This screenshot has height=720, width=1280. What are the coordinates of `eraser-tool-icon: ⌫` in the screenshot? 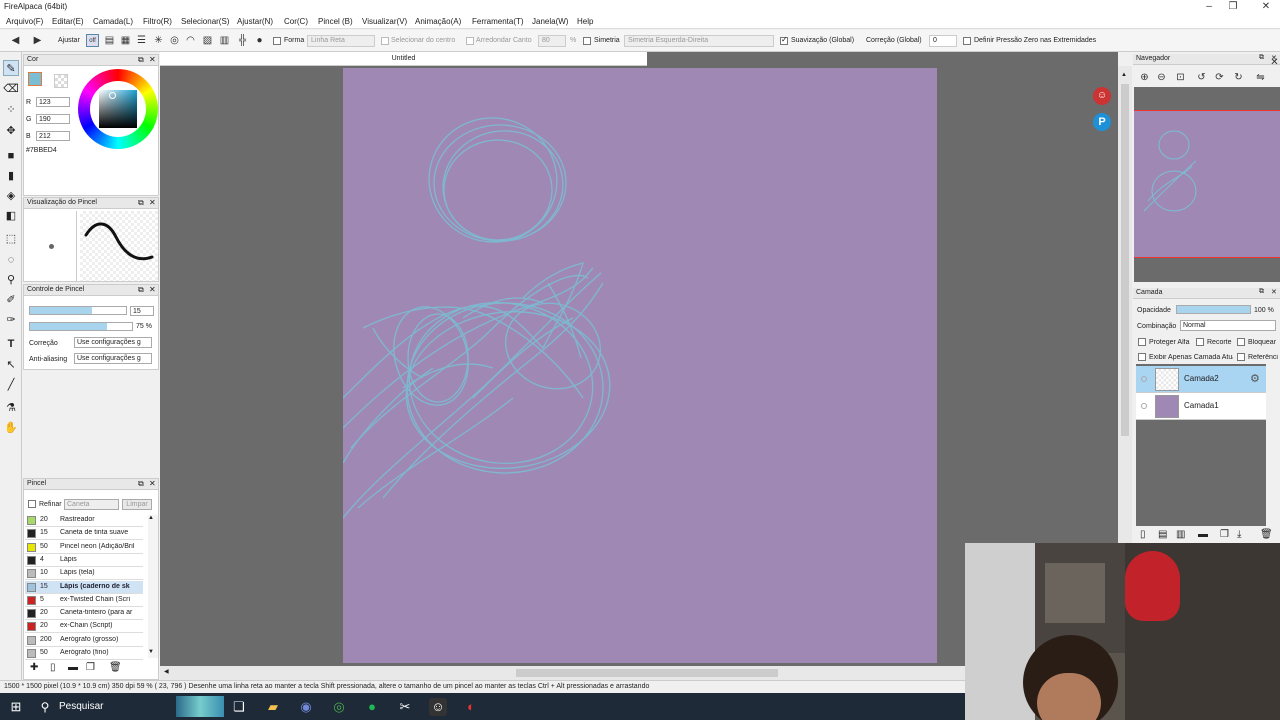 It's located at (11, 89).